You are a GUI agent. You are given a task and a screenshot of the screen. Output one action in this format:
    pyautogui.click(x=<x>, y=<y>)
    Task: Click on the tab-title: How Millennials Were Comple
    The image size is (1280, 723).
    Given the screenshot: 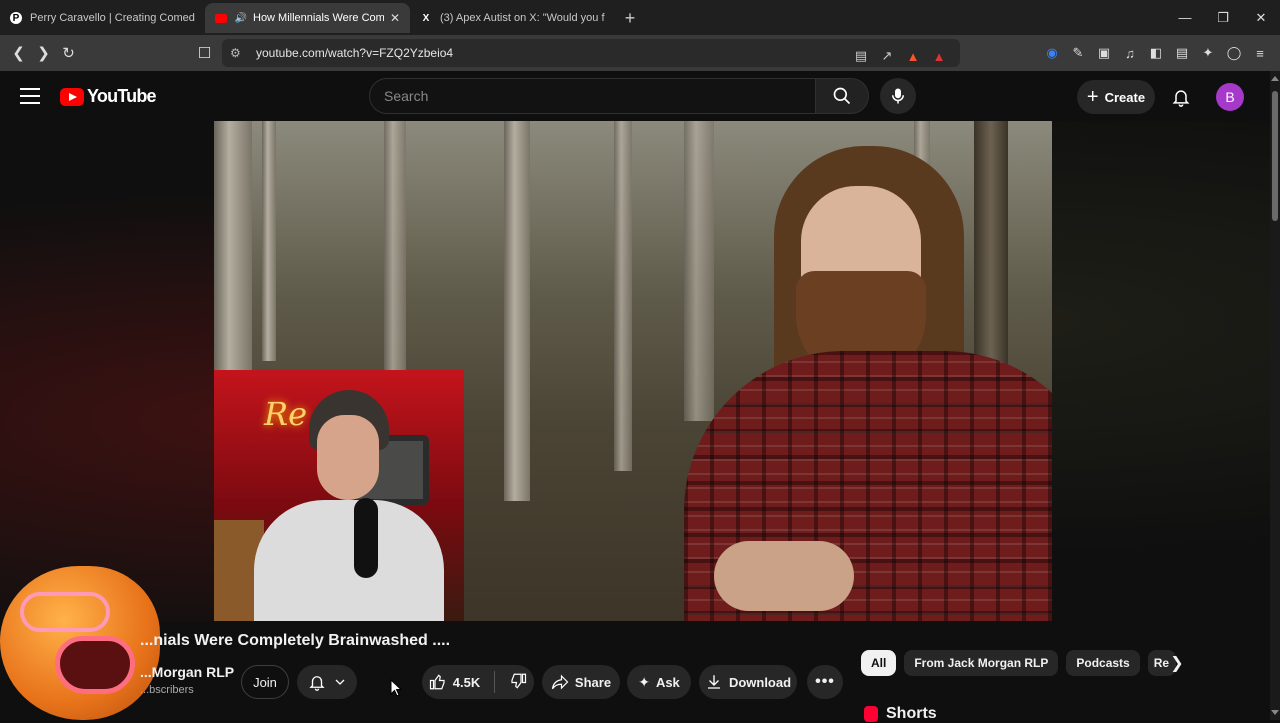 What is the action you would take?
    pyautogui.click(x=318, y=18)
    